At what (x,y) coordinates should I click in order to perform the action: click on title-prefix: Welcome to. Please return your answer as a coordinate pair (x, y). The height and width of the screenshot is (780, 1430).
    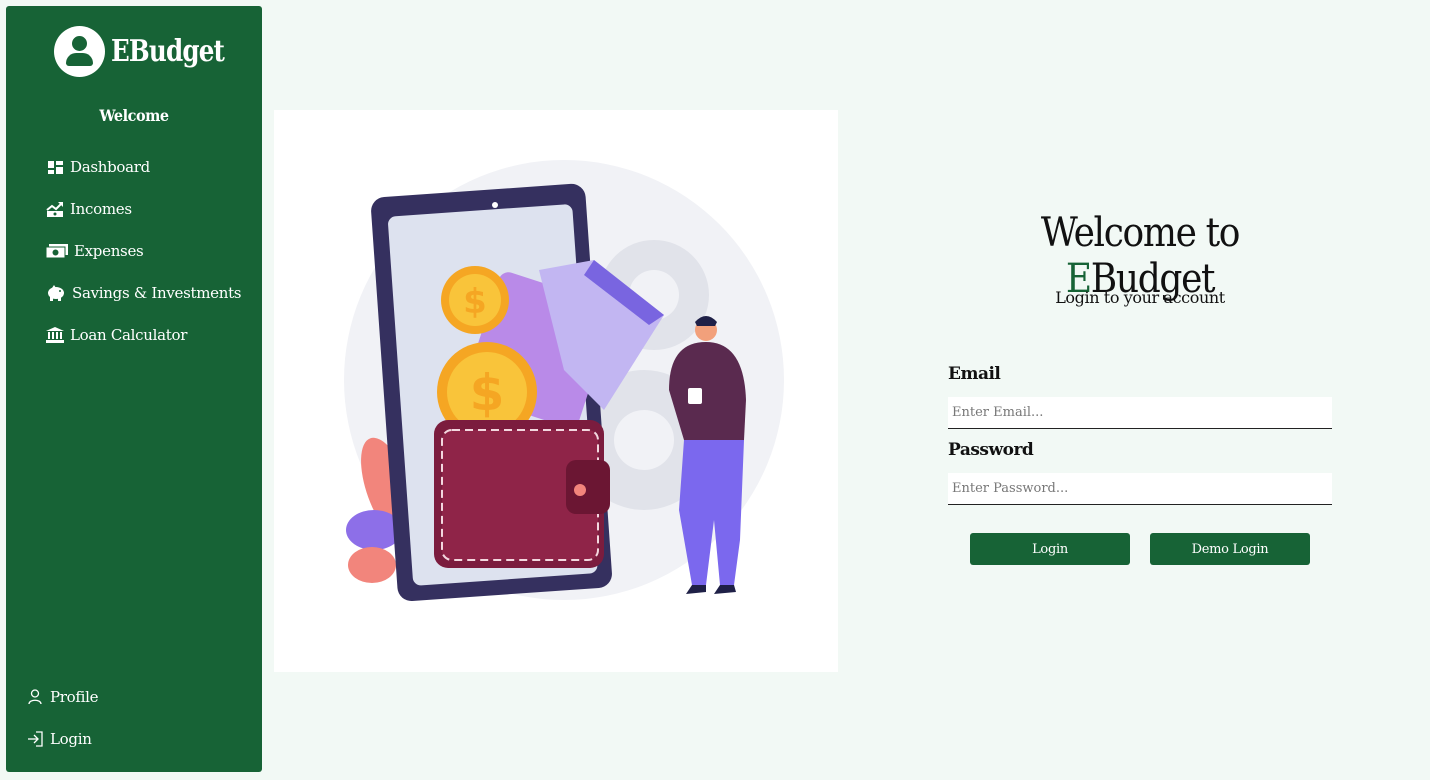
    Looking at the image, I should click on (1140, 233).